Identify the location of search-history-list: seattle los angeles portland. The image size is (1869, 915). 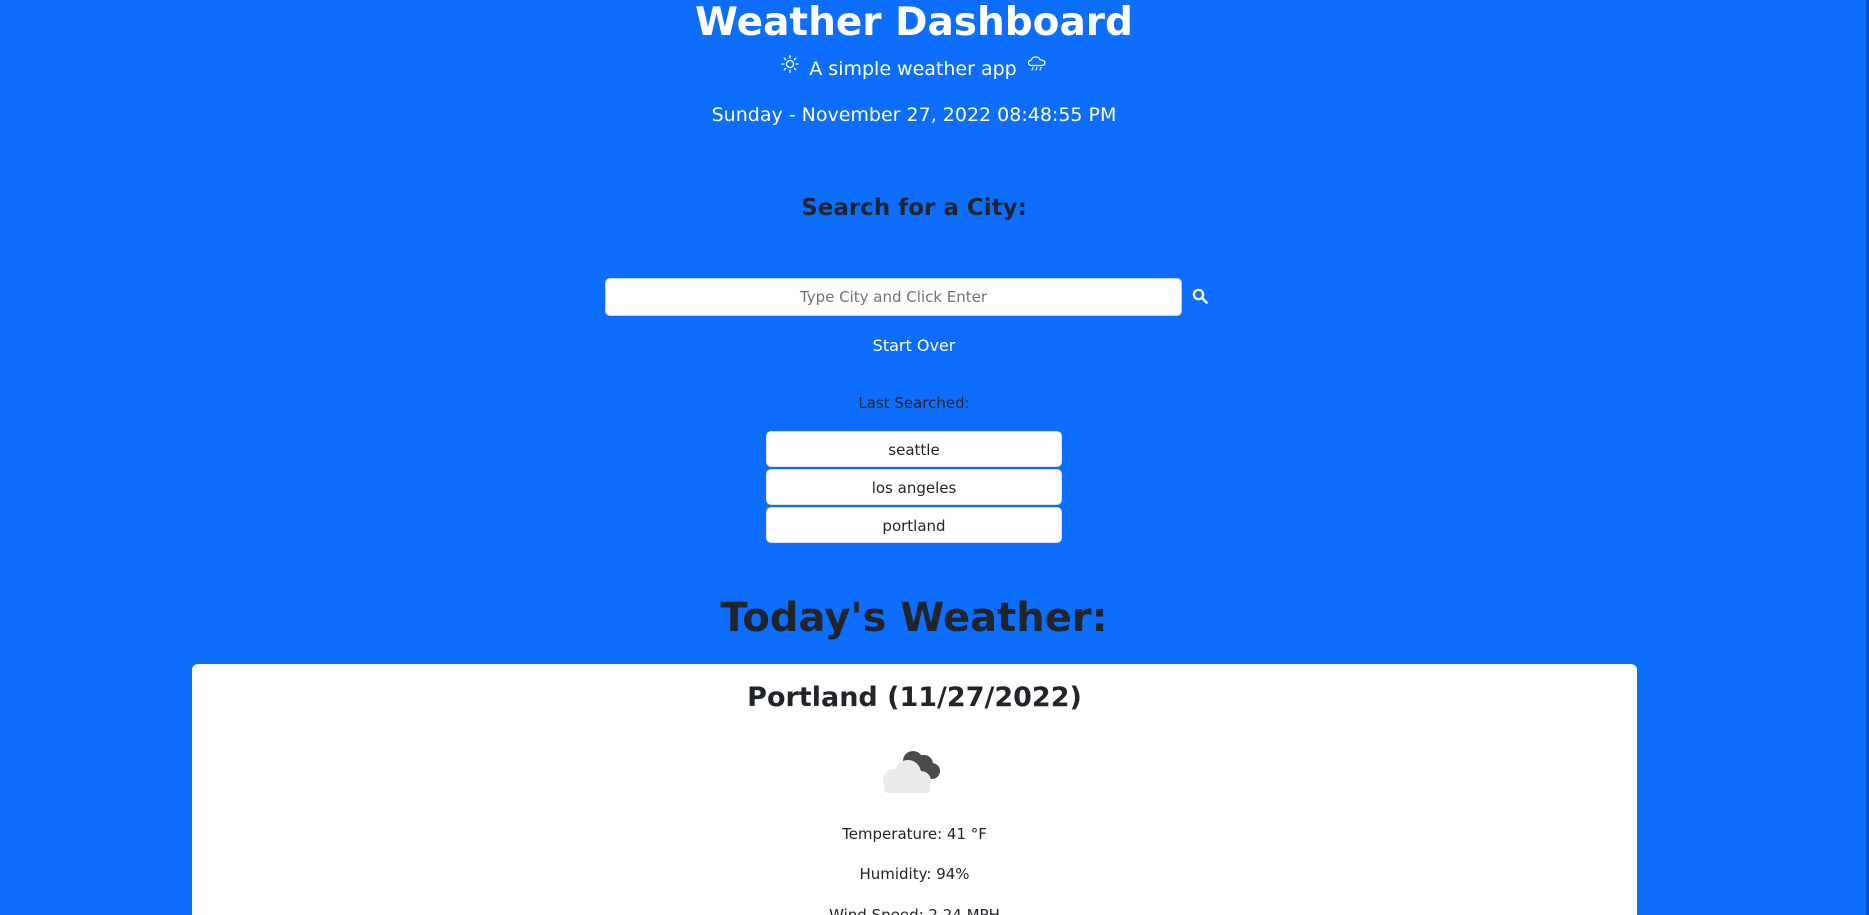
(914, 488).